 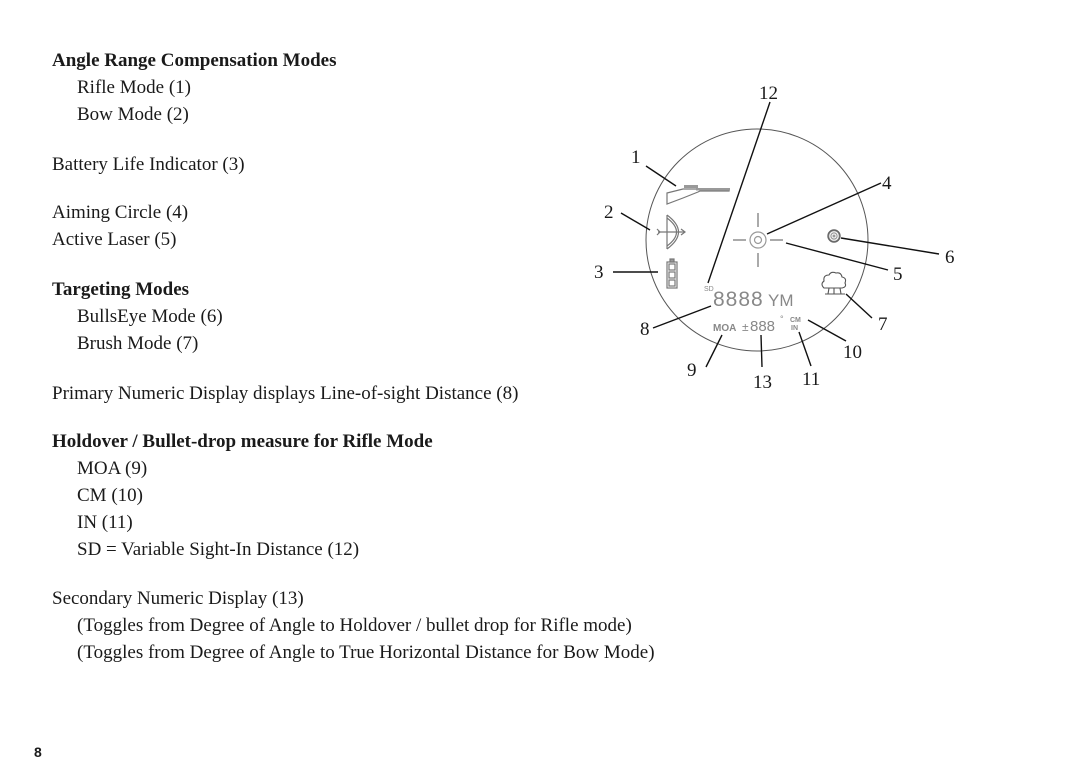 I want to click on callout-6: 6, so click(x=950, y=257).